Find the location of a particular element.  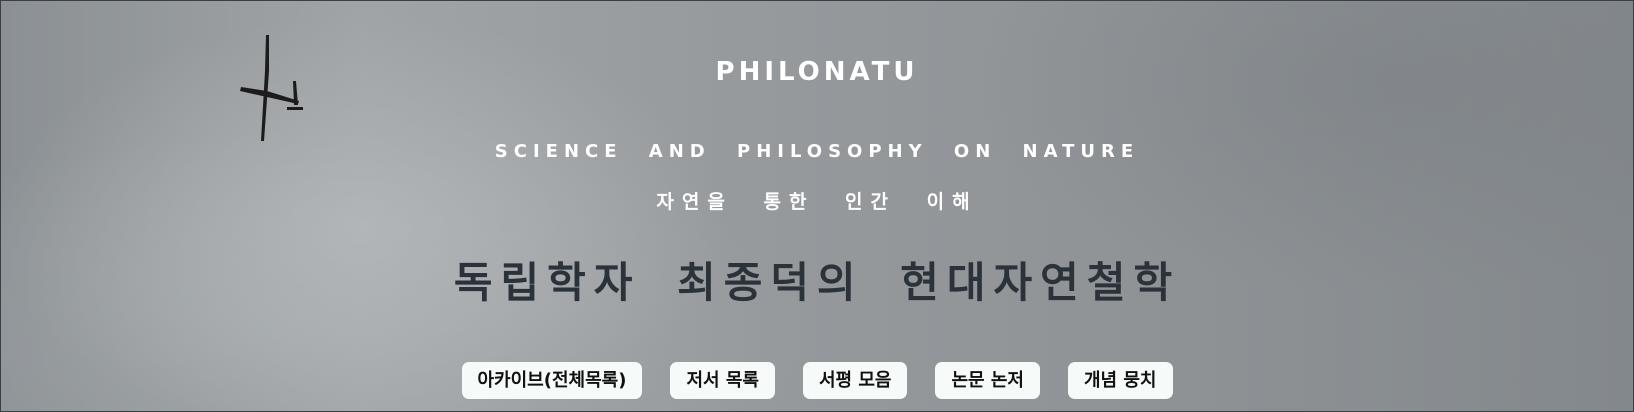

main-nav: 아카이브(전체목록) 저서 목록 서평 모음 논문 논저 개념 뭉치 is located at coordinates (817, 380).